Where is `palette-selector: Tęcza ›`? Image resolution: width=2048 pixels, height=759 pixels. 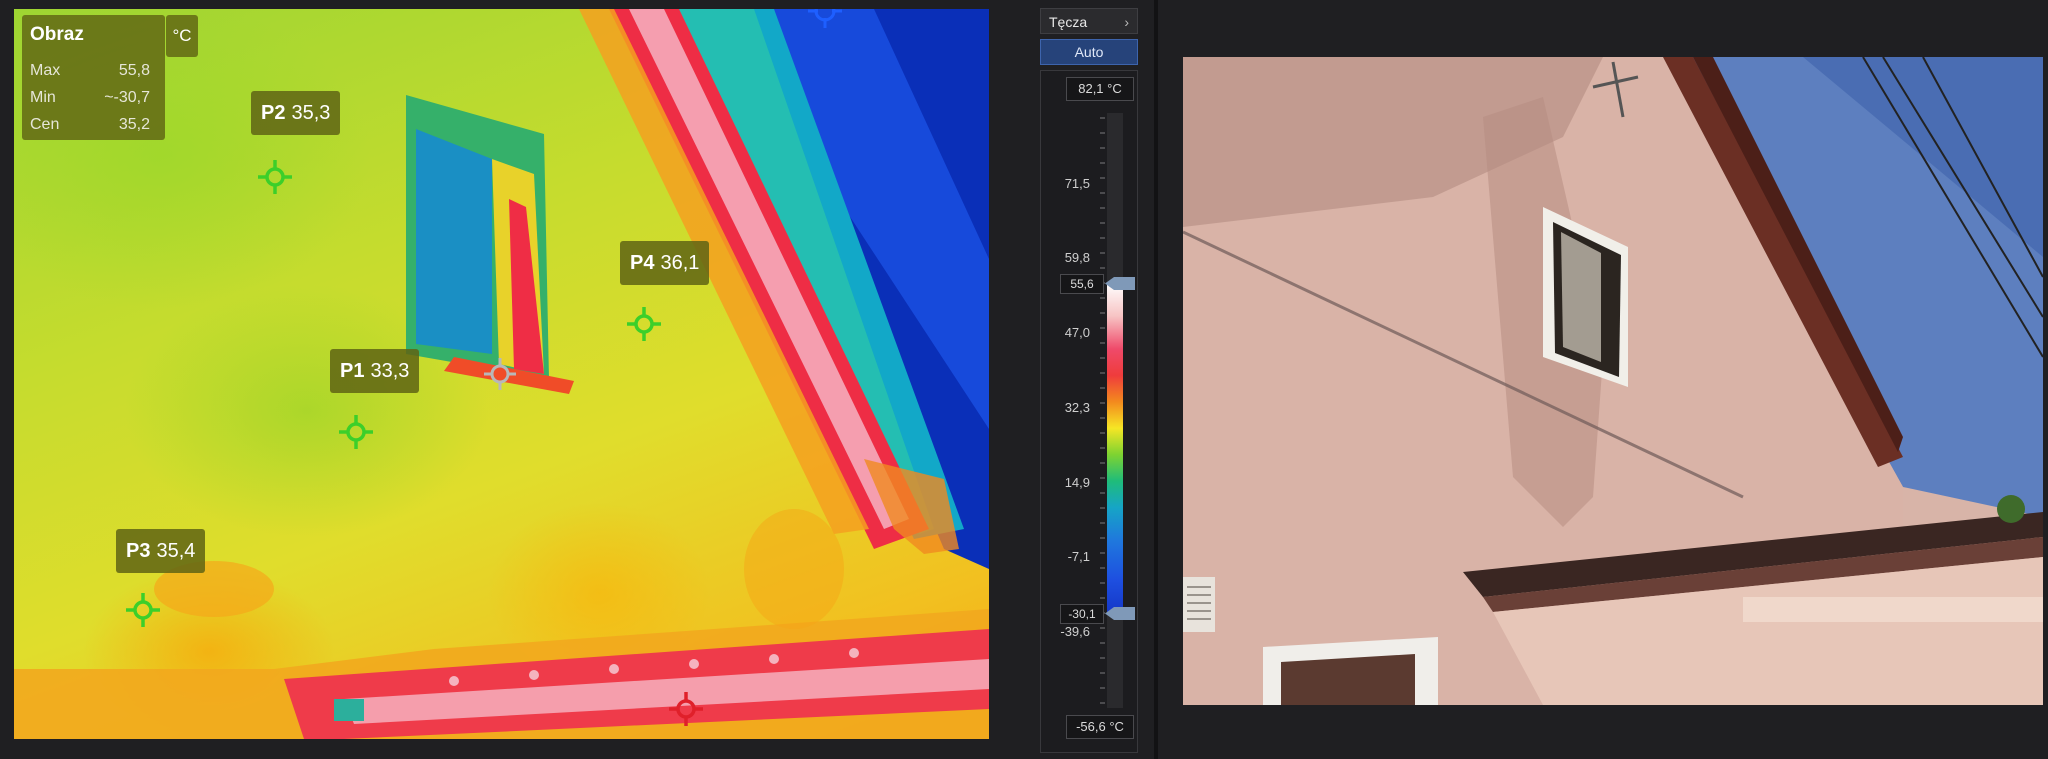
palette-selector: Tęcza › is located at coordinates (1089, 21).